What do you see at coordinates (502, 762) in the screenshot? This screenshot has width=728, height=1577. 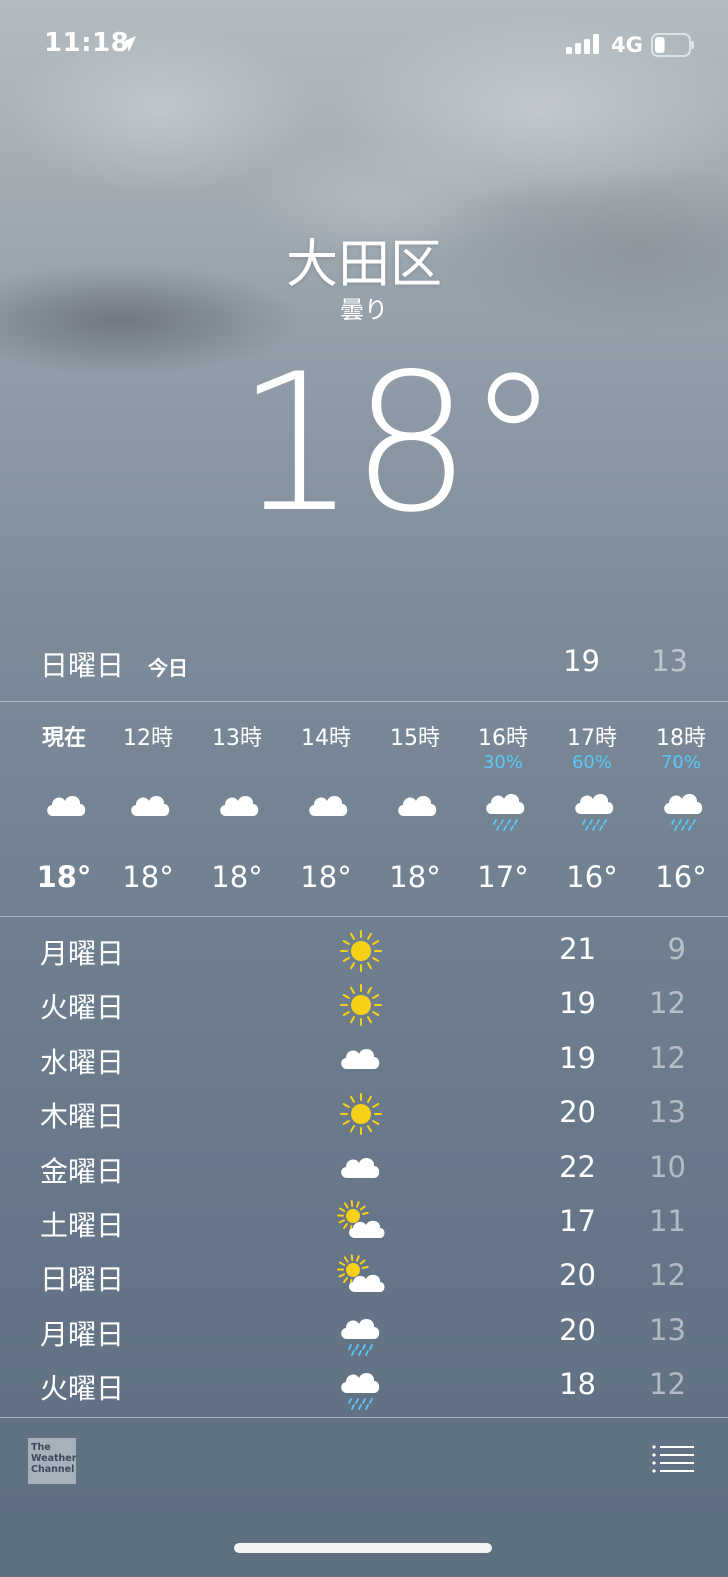 I see `hourly-precipitation-chance: 30%` at bounding box center [502, 762].